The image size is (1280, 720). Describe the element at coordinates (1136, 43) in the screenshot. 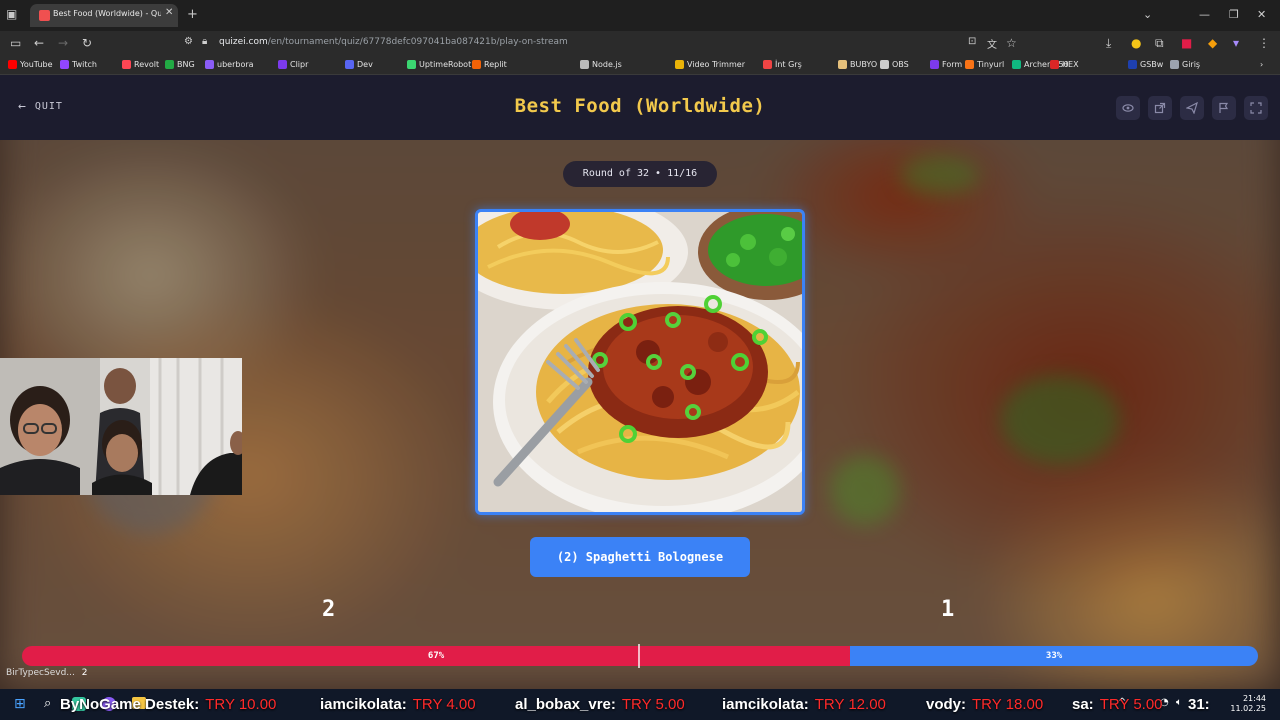

I see `extension-icon: ●` at that location.